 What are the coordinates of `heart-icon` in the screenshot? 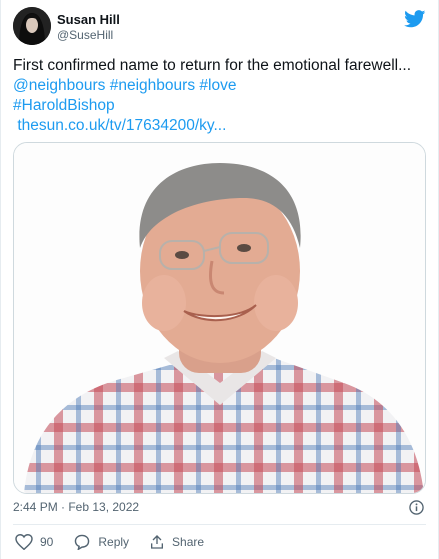 It's located at (24, 542).